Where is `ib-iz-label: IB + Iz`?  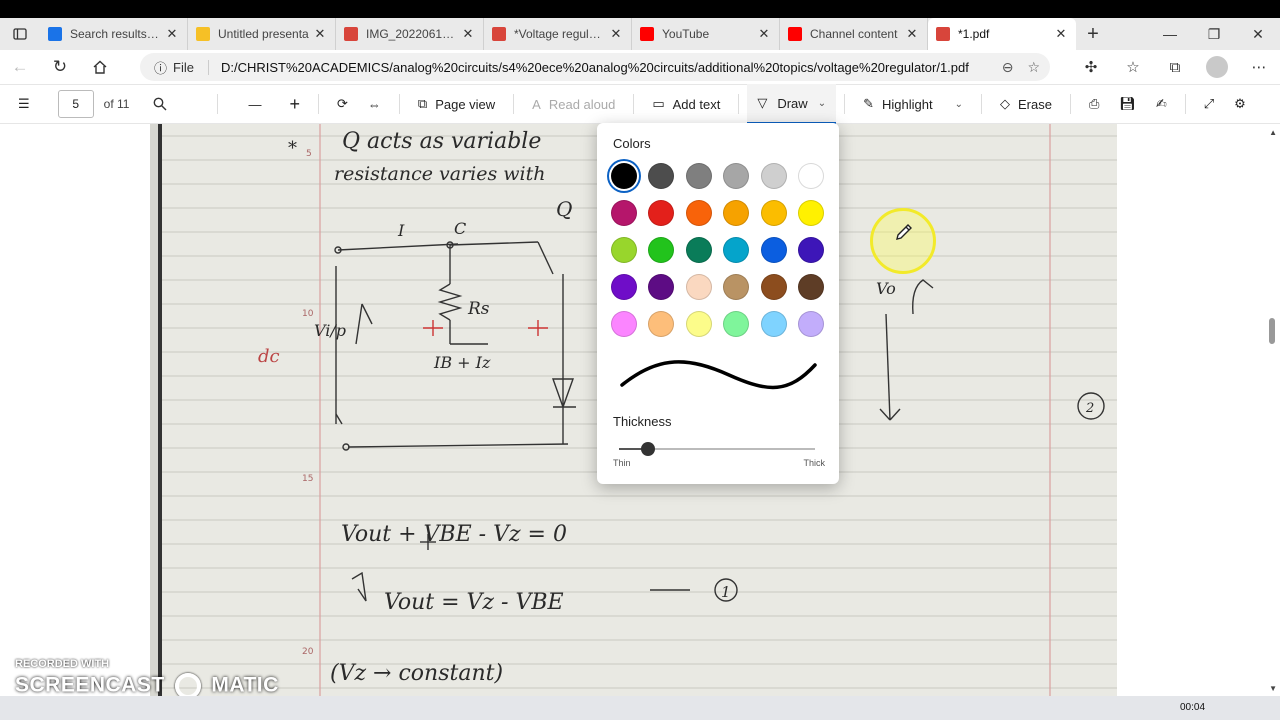 ib-iz-label: IB + Iz is located at coordinates (462, 362).